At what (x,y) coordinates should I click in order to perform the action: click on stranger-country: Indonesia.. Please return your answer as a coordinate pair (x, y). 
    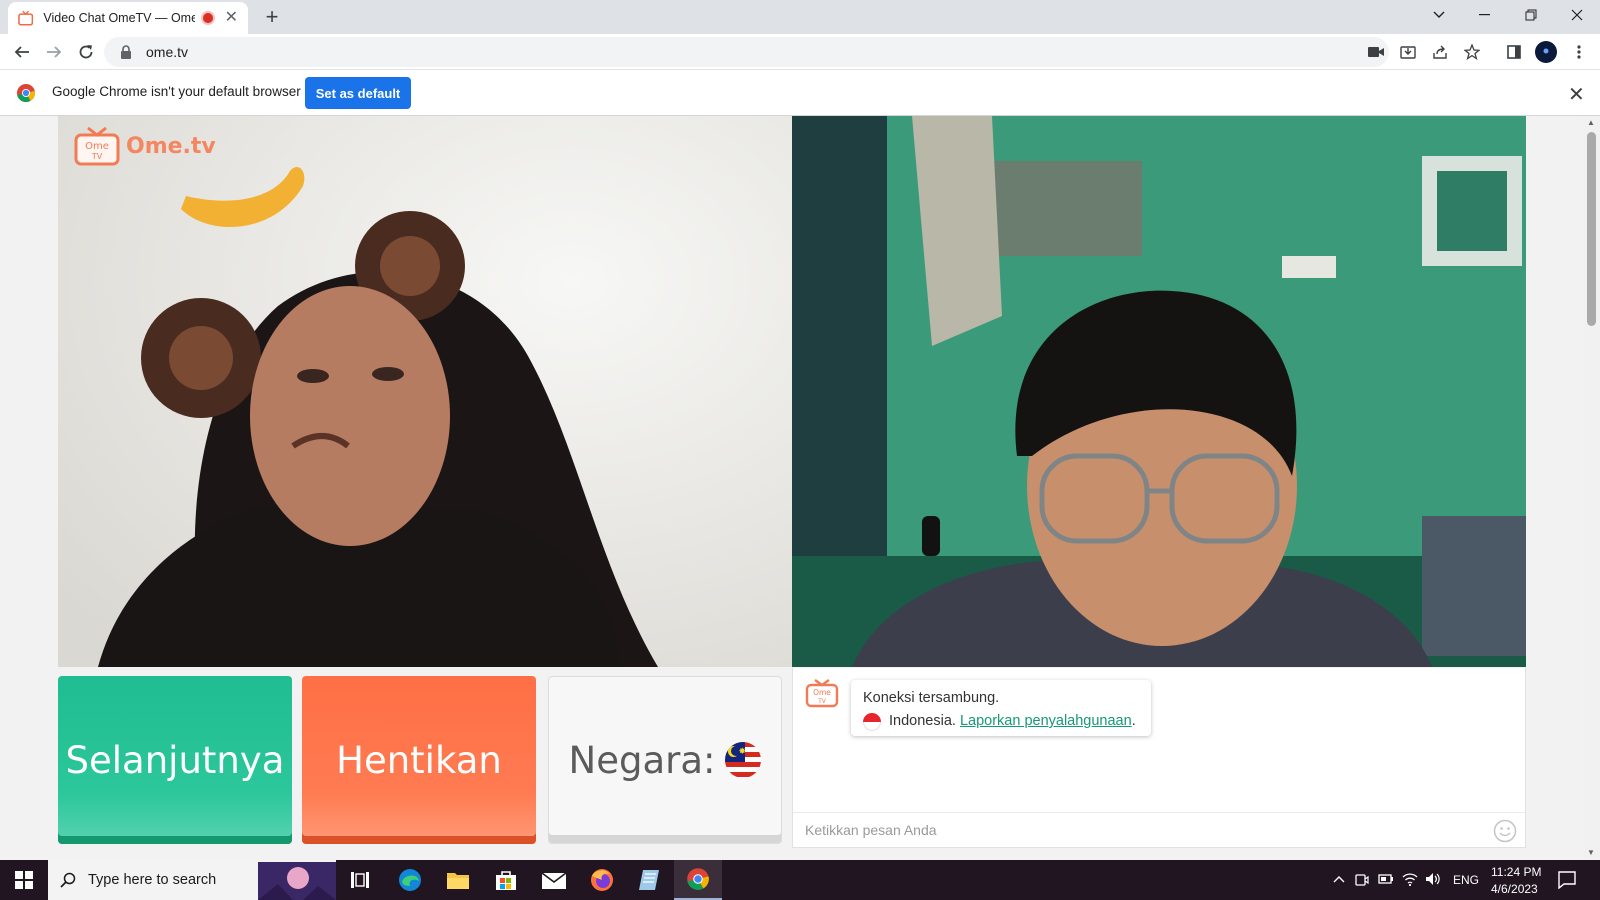
    Looking at the image, I should click on (922, 721).